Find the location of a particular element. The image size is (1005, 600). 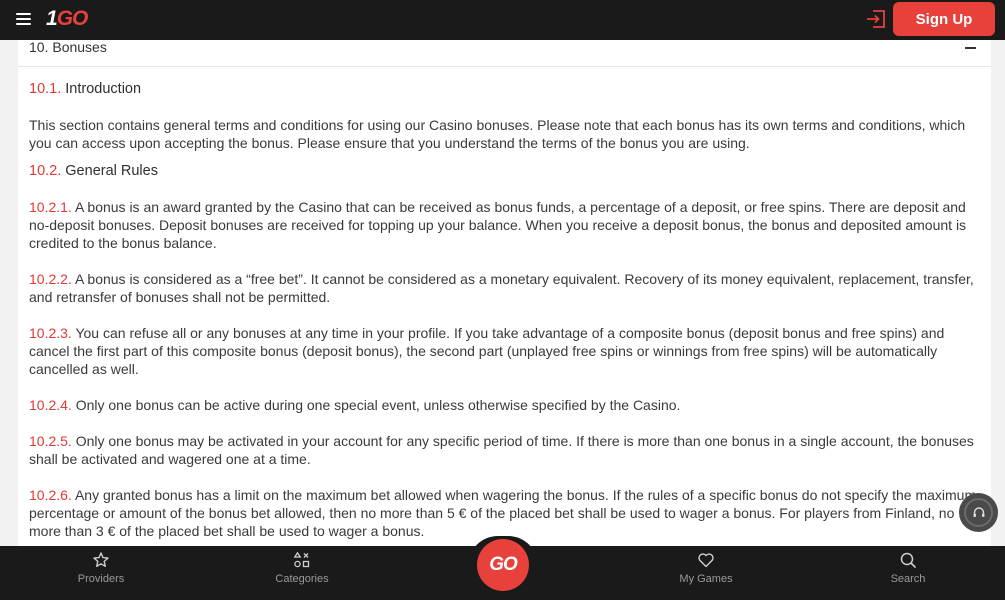

nav-providers-label: Providers is located at coordinates (101, 579).